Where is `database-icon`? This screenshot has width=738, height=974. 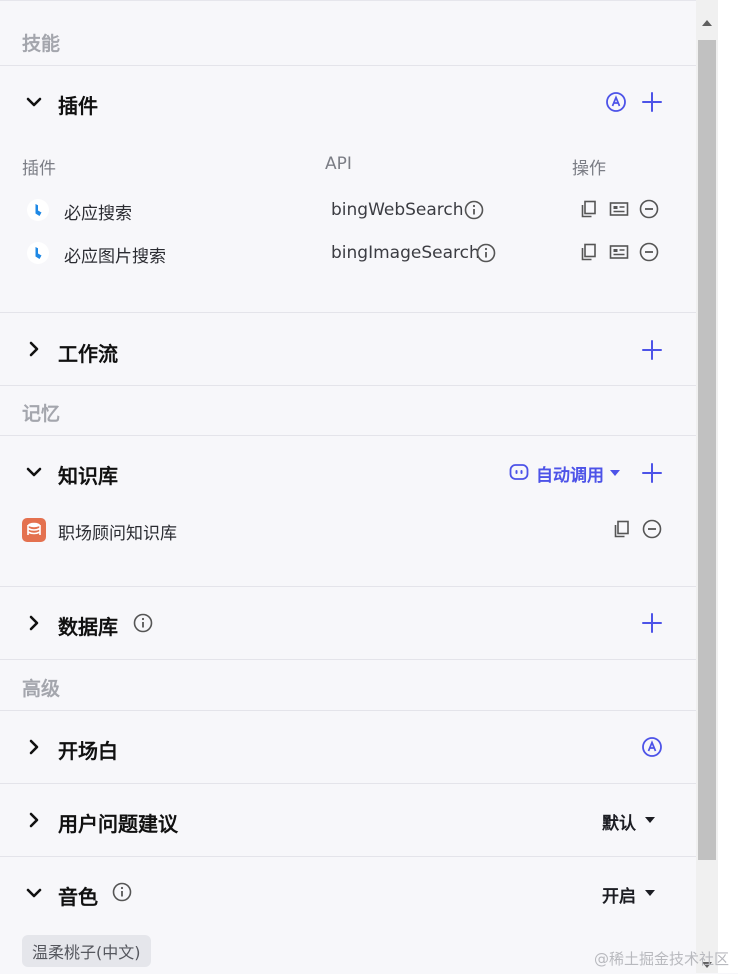
database-icon is located at coordinates (34, 530).